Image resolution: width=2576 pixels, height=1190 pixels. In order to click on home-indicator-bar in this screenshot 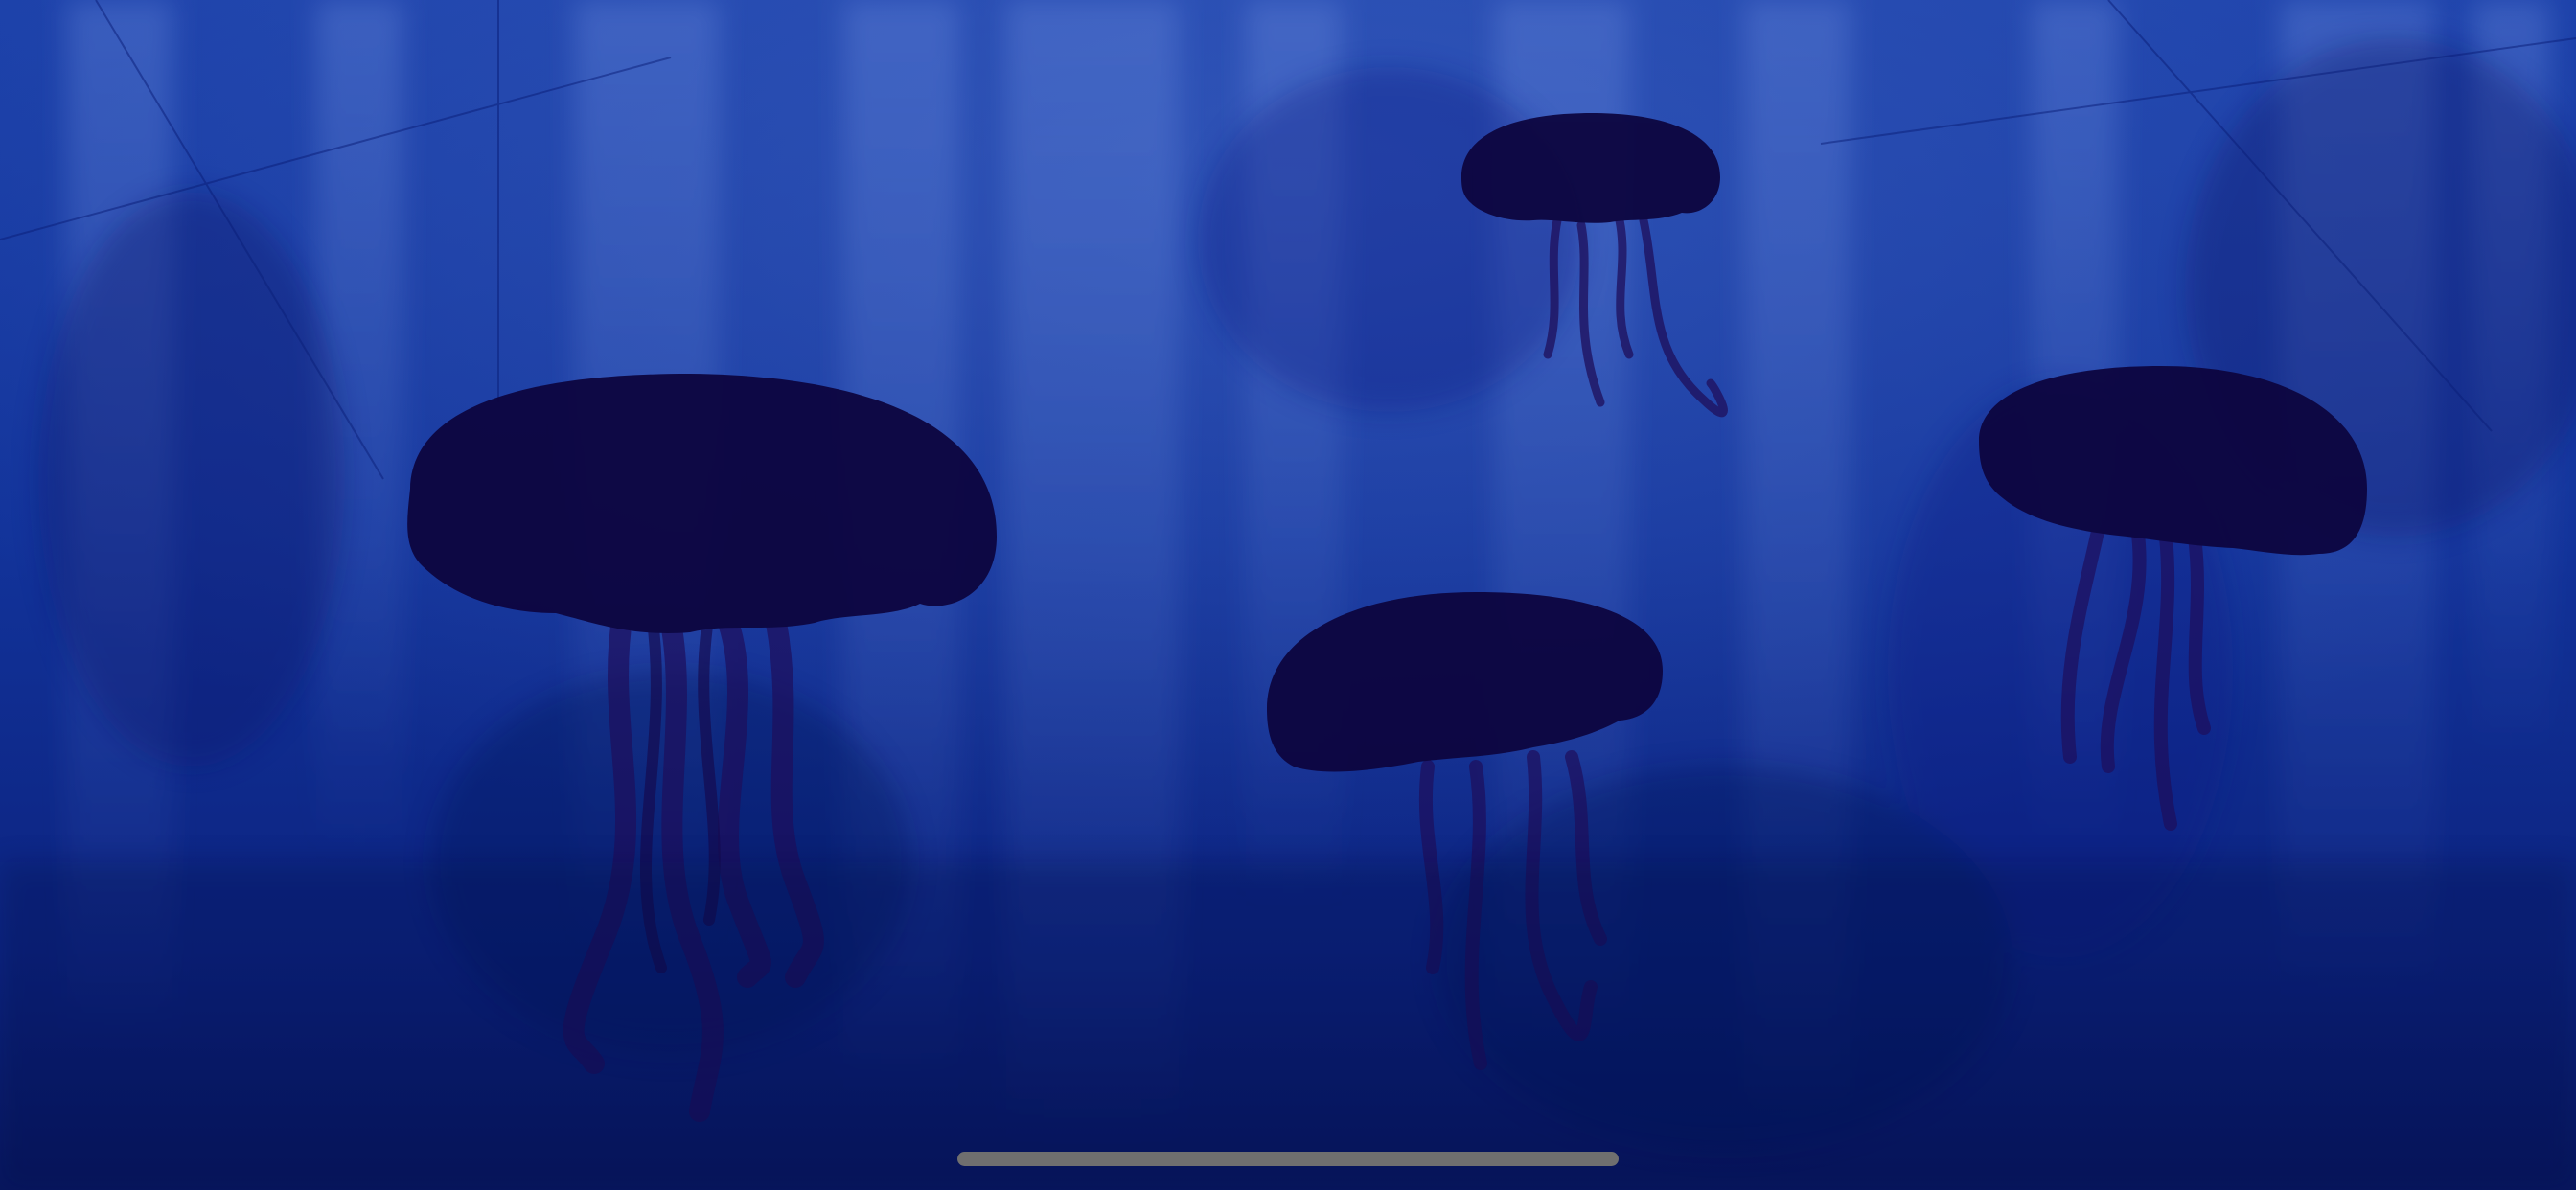, I will do `click(1288, 1159)`.